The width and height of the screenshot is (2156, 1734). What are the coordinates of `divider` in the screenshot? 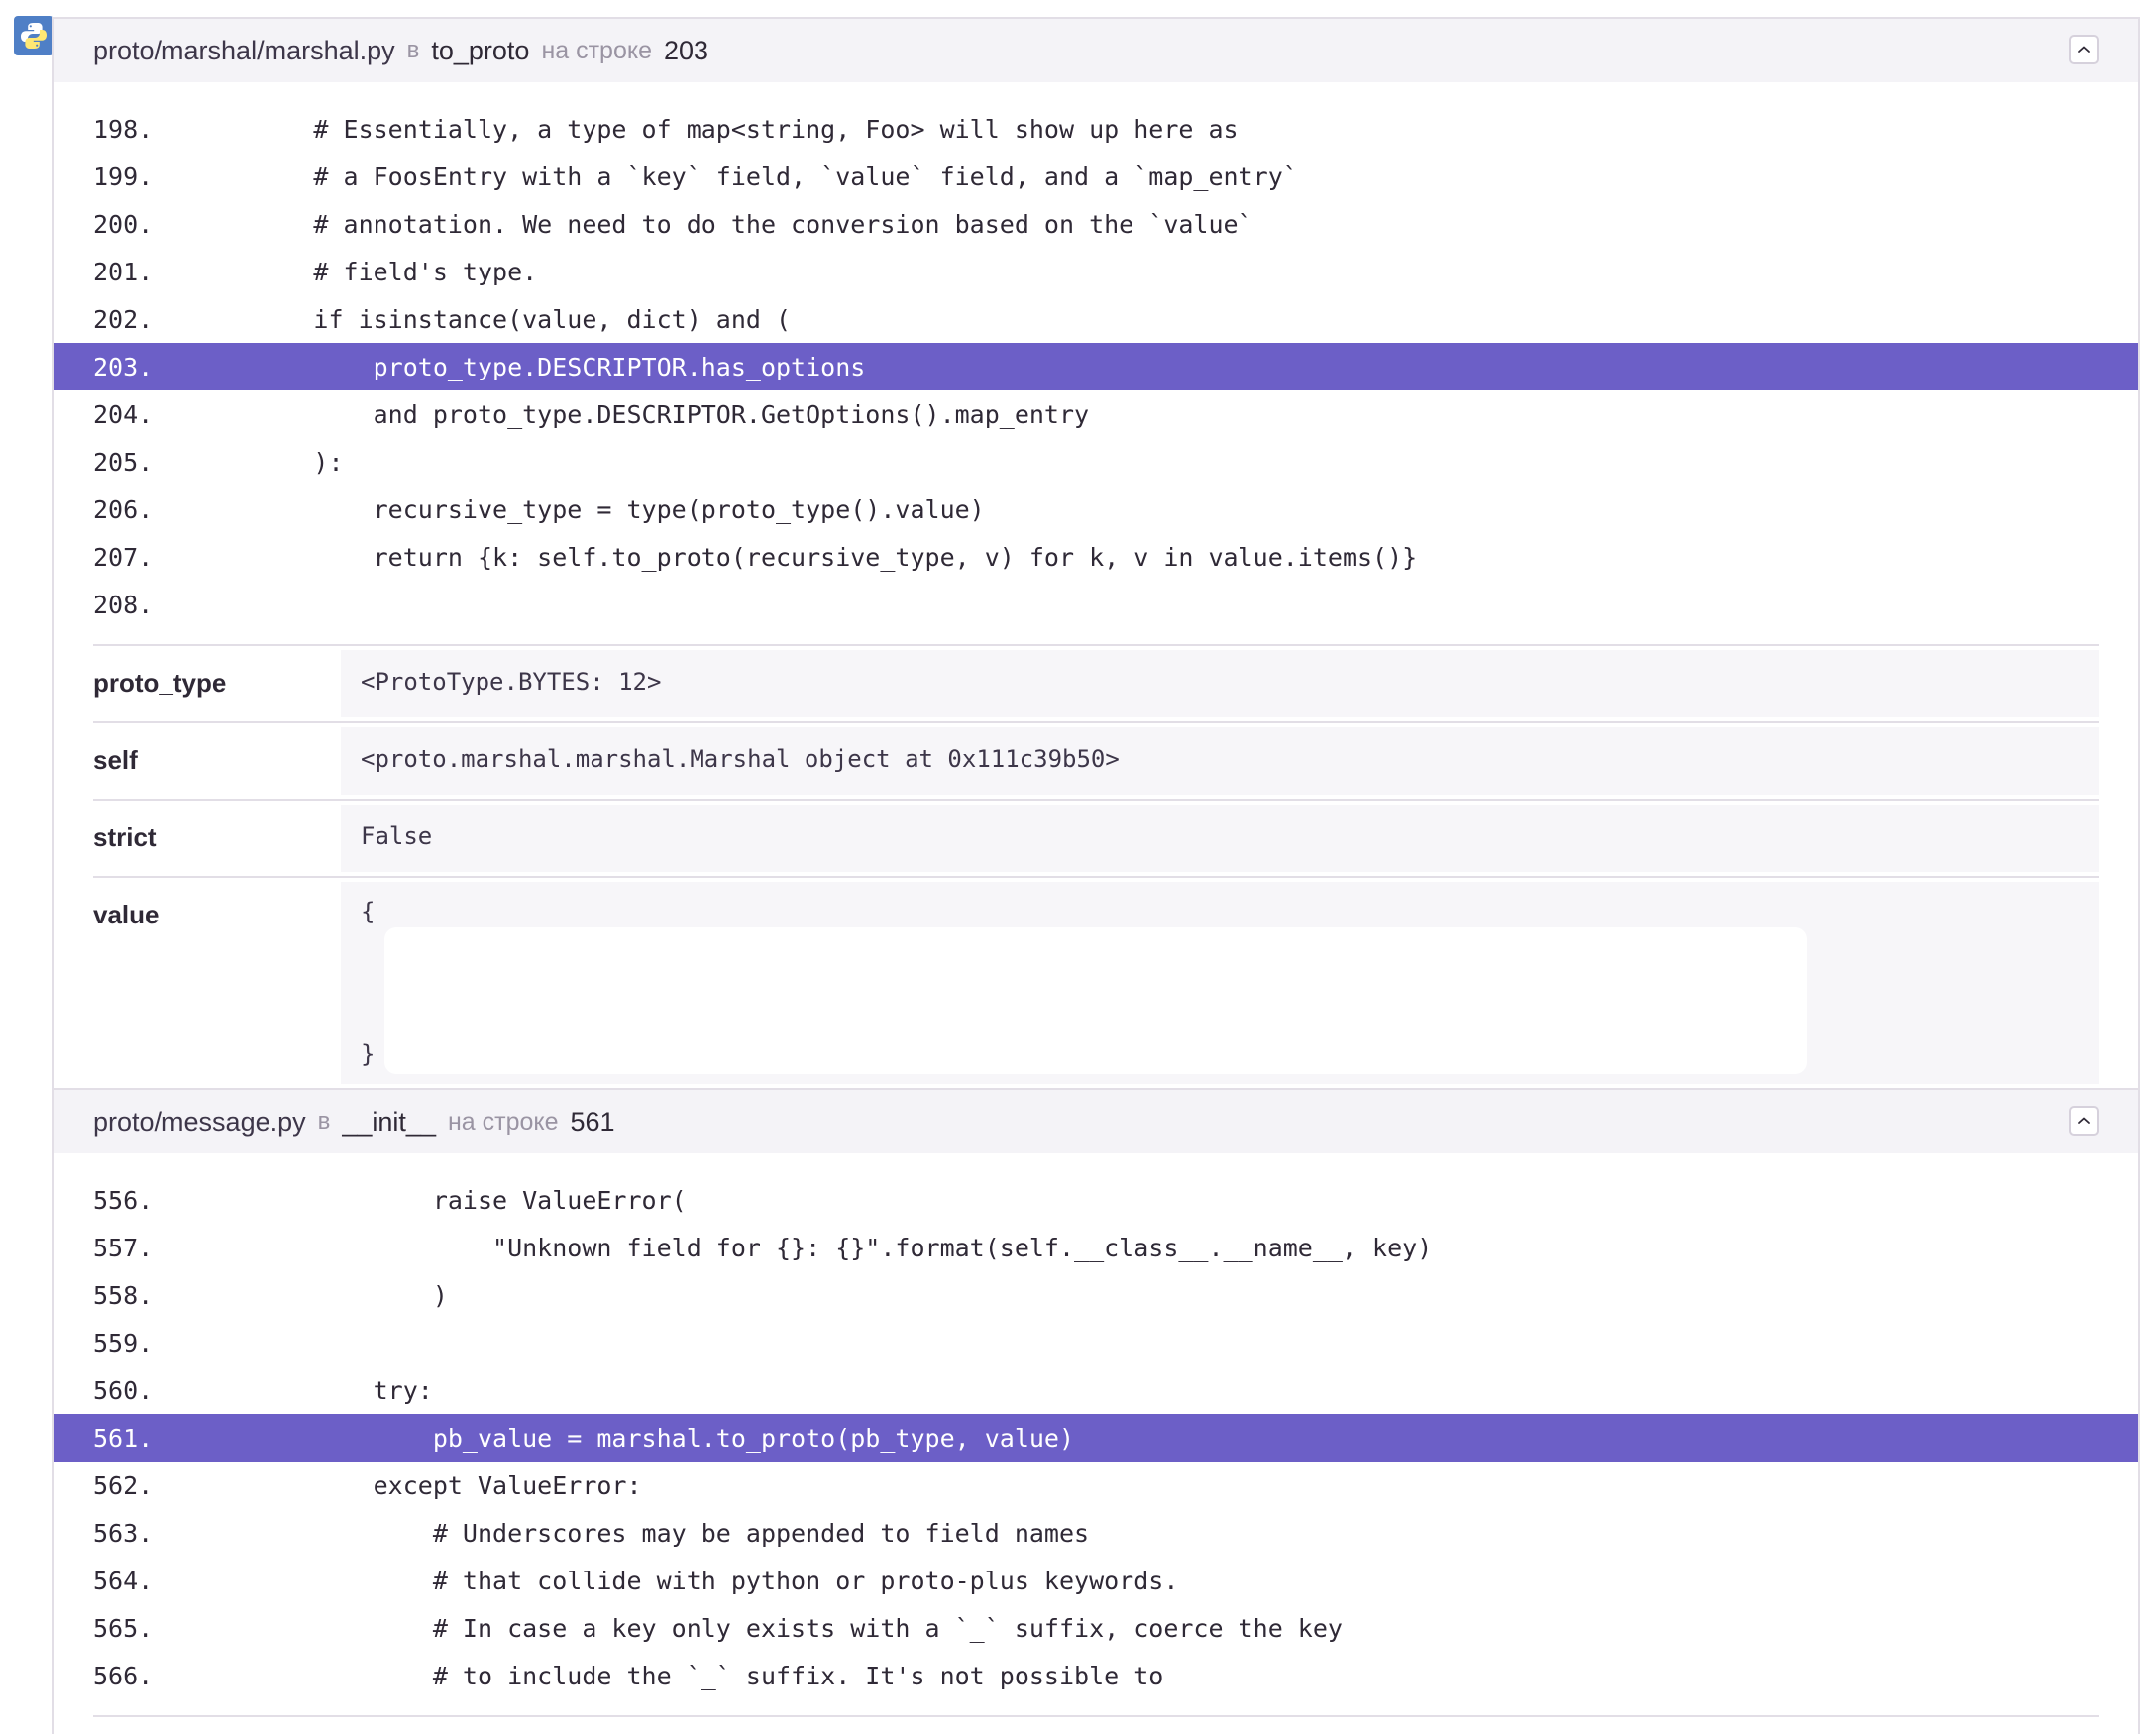 It's located at (1096, 1716).